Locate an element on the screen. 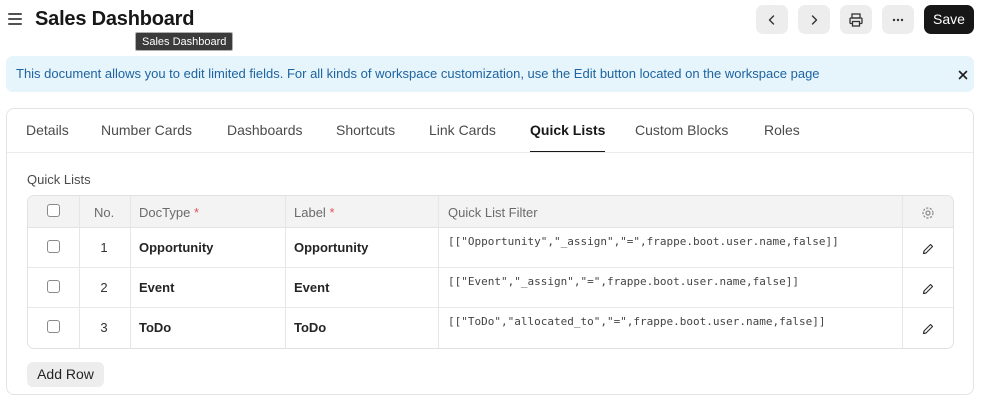 This screenshot has width=982, height=401. tab-custom-blocks: Custom Blocks is located at coordinates (681, 137).